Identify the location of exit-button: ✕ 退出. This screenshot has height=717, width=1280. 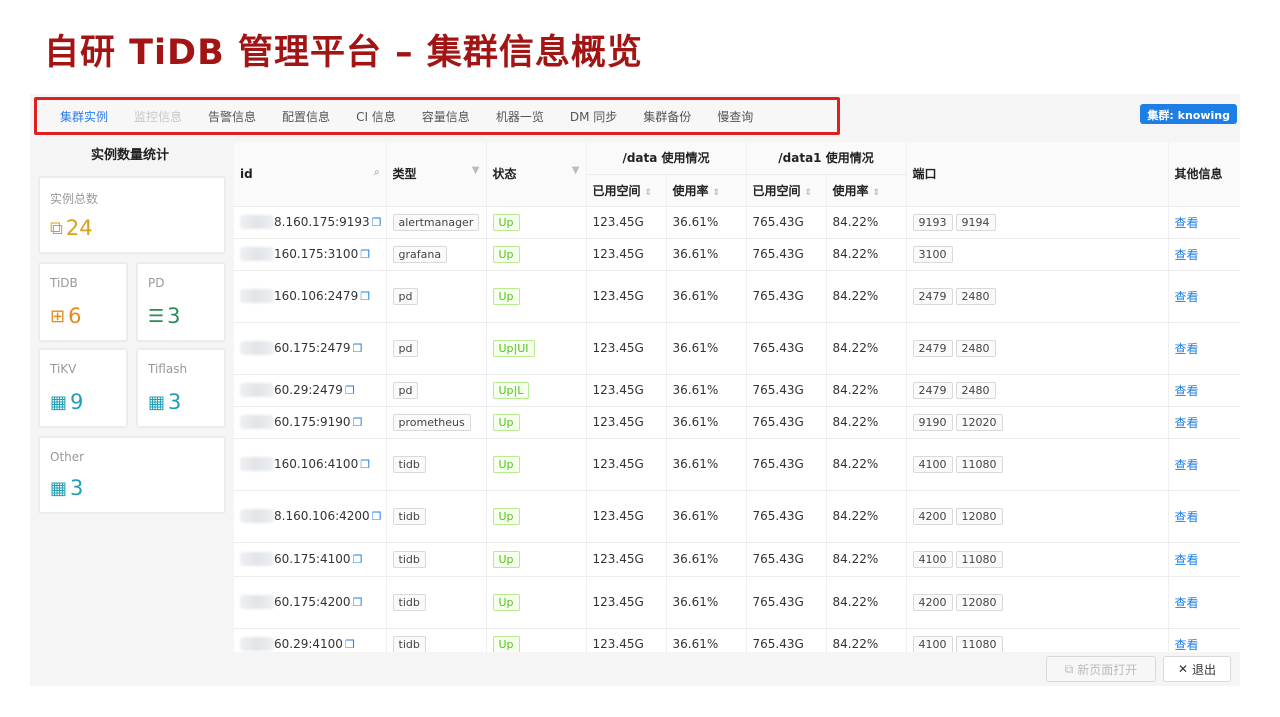
(1197, 669).